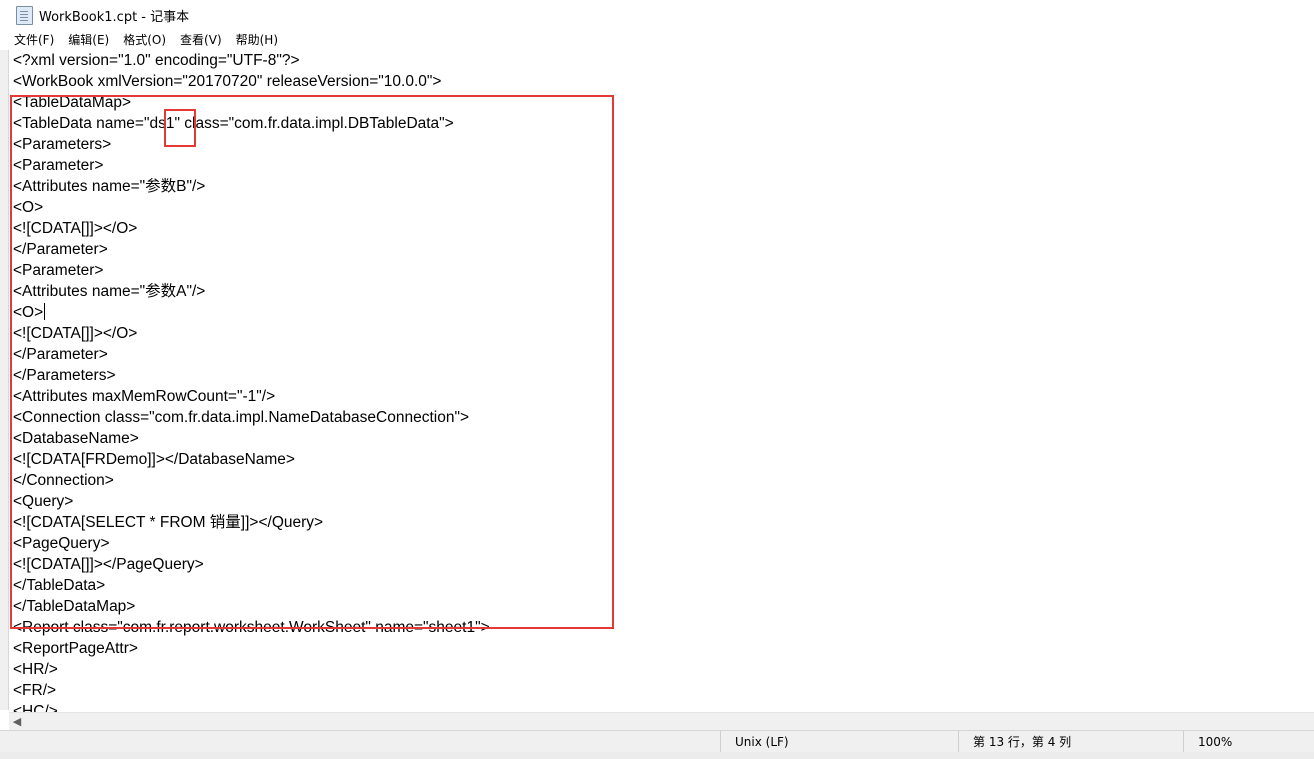 Image resolution: width=1314 pixels, height=759 pixels. What do you see at coordinates (109, 186) in the screenshot?
I see `code-line: <Attributes name="参数B"/>` at bounding box center [109, 186].